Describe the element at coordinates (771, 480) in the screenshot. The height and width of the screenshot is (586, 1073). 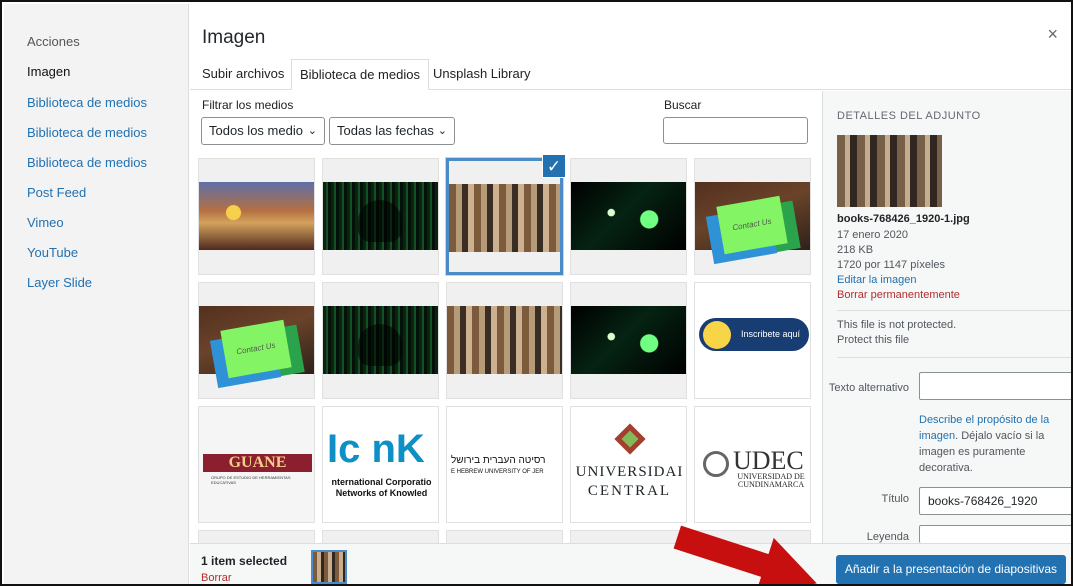
I see `udec-subtitle: UNIVERSIDAD DE CUNDINAMARCA` at that location.